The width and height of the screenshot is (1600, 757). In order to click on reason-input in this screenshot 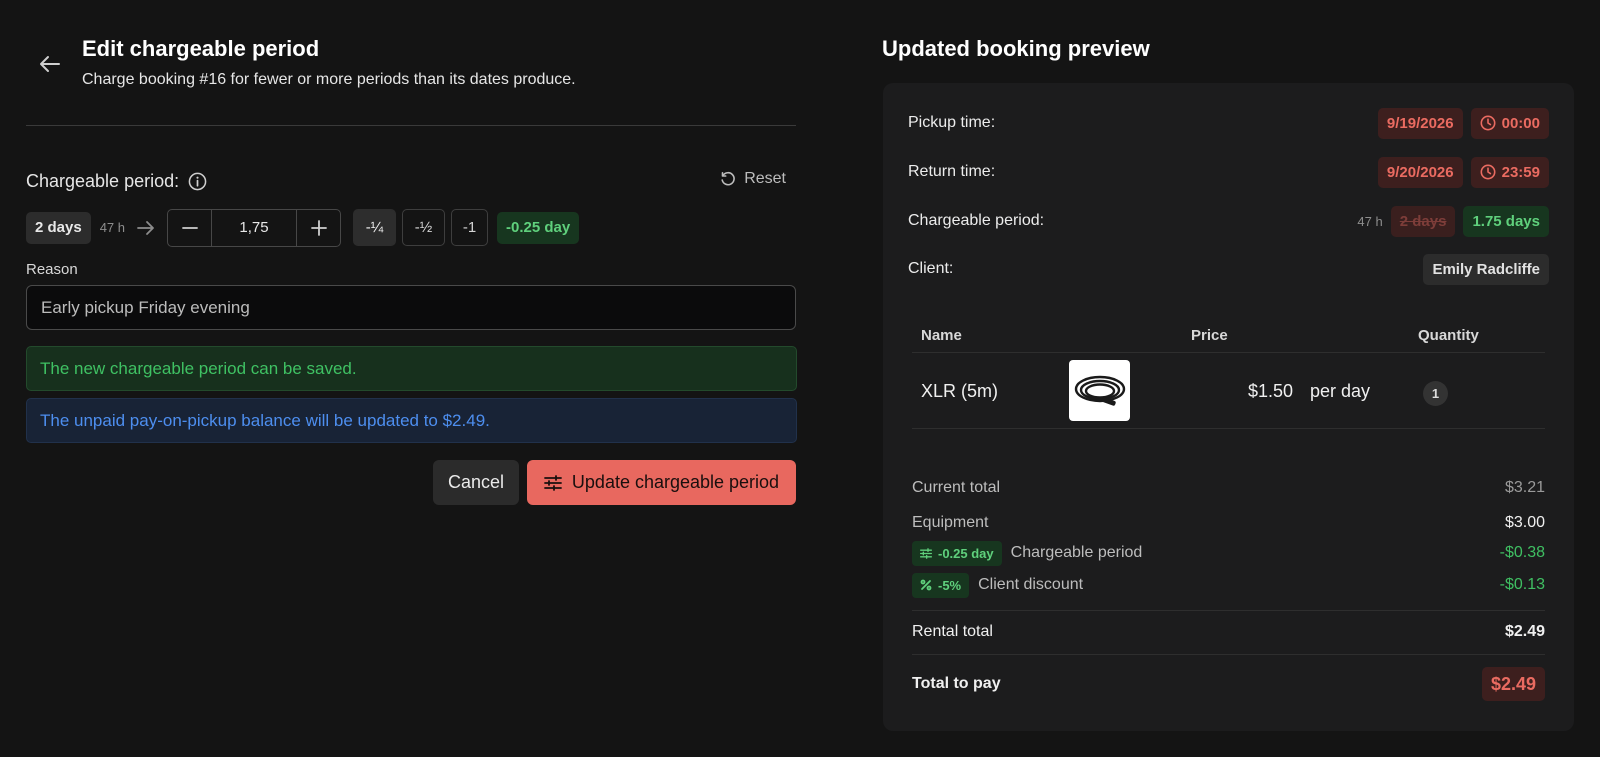, I will do `click(411, 307)`.